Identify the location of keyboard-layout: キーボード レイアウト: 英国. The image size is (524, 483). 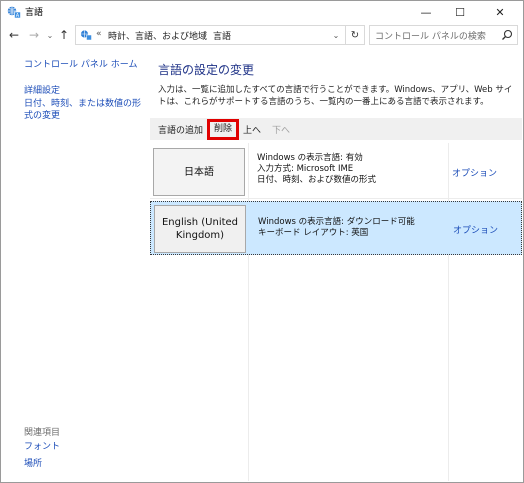
(313, 233).